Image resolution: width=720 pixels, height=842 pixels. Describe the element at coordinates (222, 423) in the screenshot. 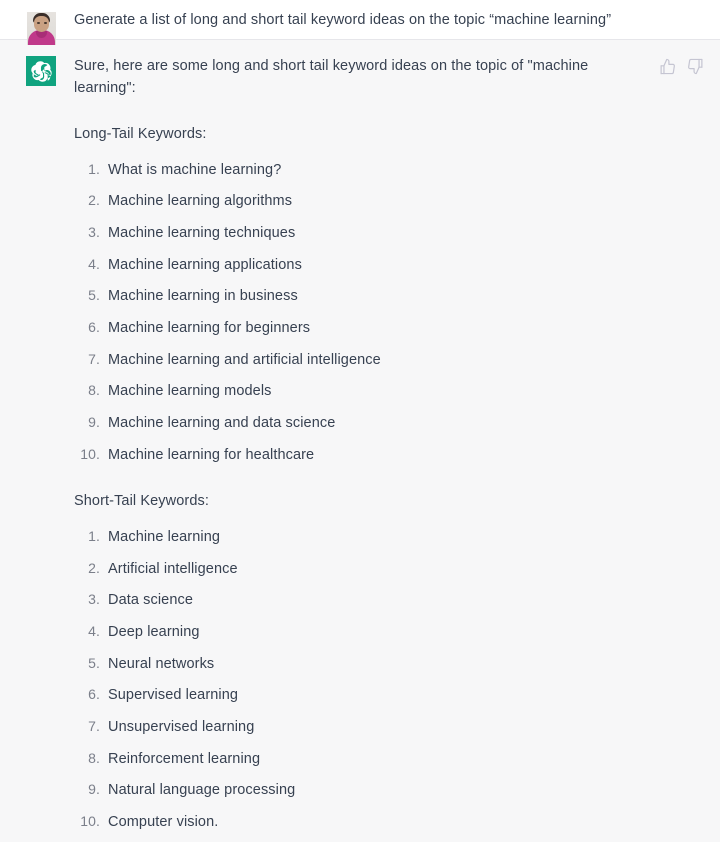

I see `list-item-label: Machine learning and data science` at that location.